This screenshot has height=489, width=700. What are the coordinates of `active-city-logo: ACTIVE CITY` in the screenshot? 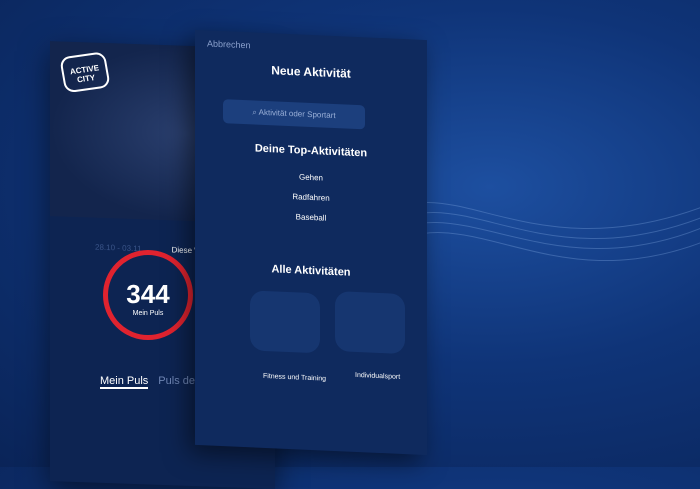 It's located at (85, 72).